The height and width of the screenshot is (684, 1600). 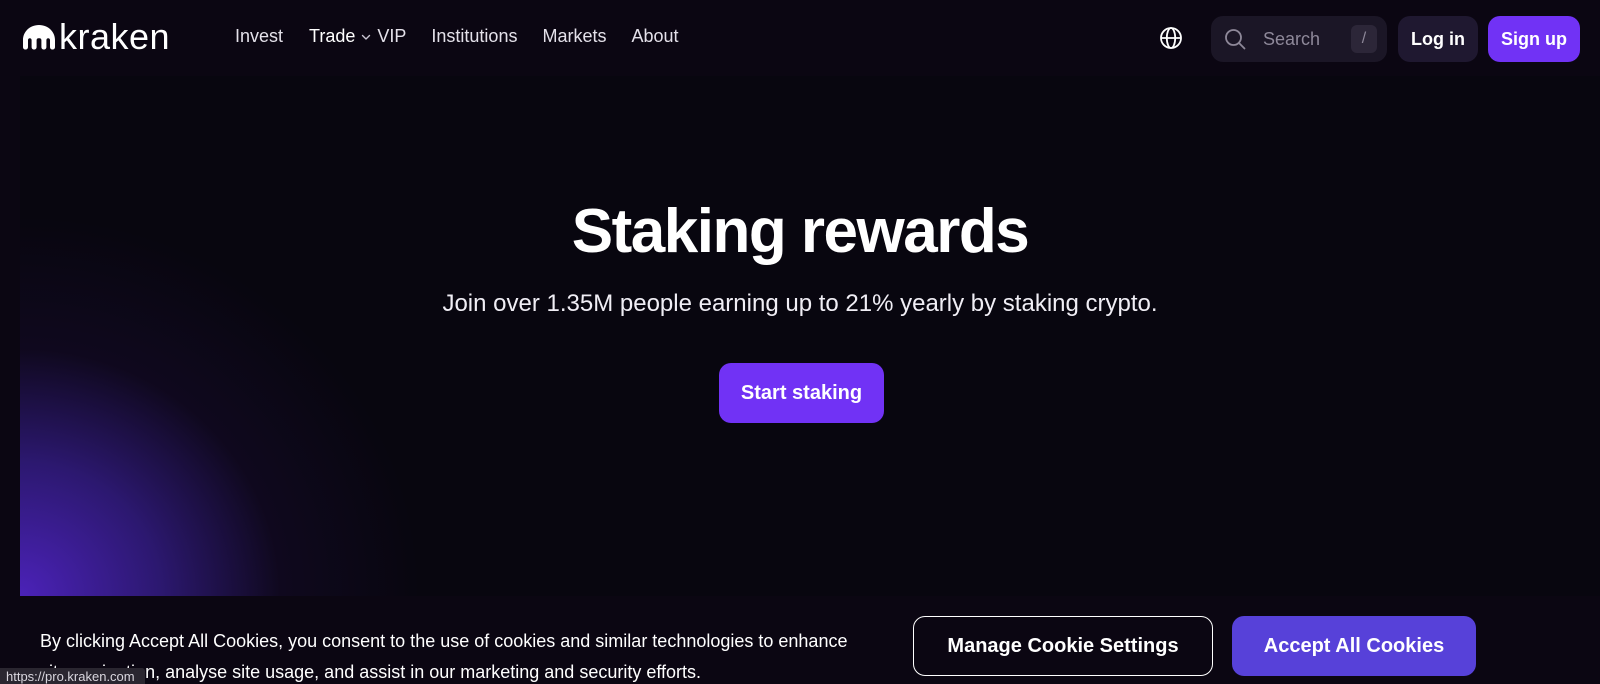 What do you see at coordinates (1364, 39) in the screenshot?
I see `search-shortcut-key: /` at bounding box center [1364, 39].